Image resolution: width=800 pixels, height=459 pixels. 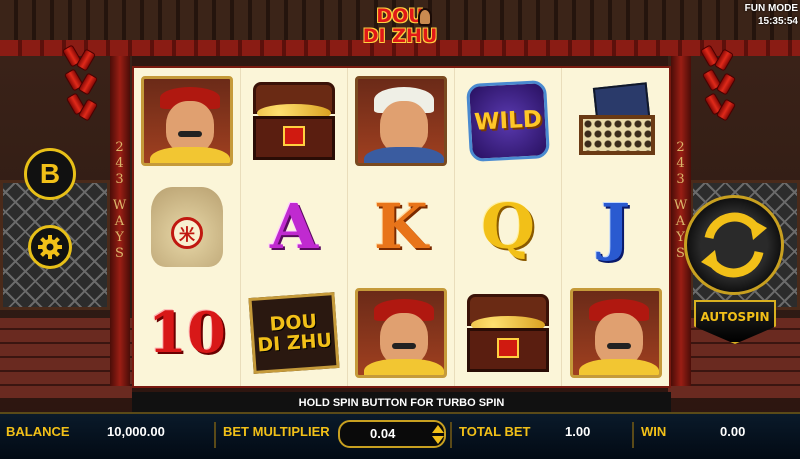 What do you see at coordinates (495, 431) in the screenshot?
I see `total-bet-label: TOTAL BET` at bounding box center [495, 431].